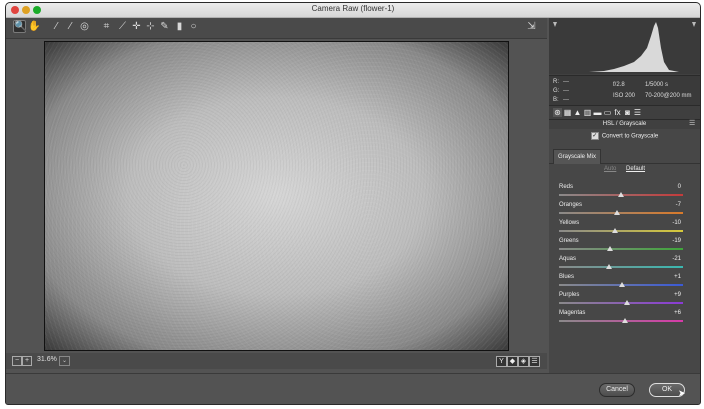  Describe the element at coordinates (27, 361) in the screenshot. I see `zoom-in-icon: +` at that location.